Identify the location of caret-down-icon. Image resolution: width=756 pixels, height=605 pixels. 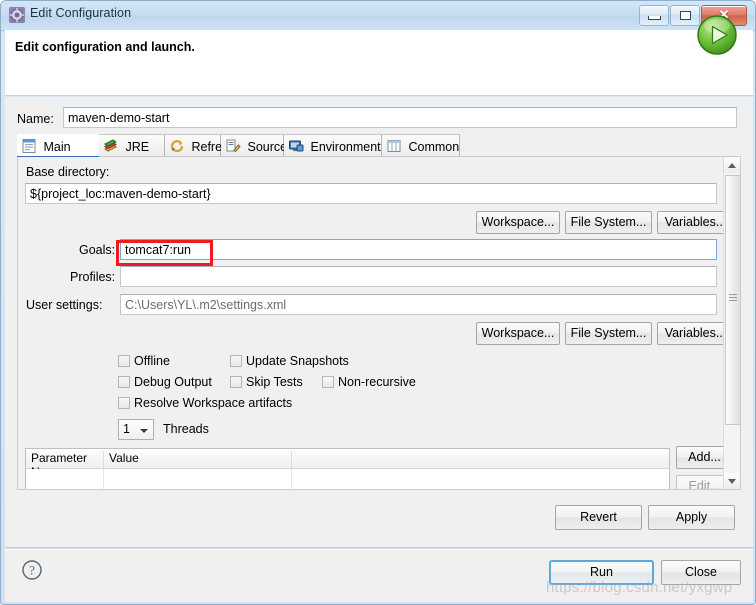
(732, 481).